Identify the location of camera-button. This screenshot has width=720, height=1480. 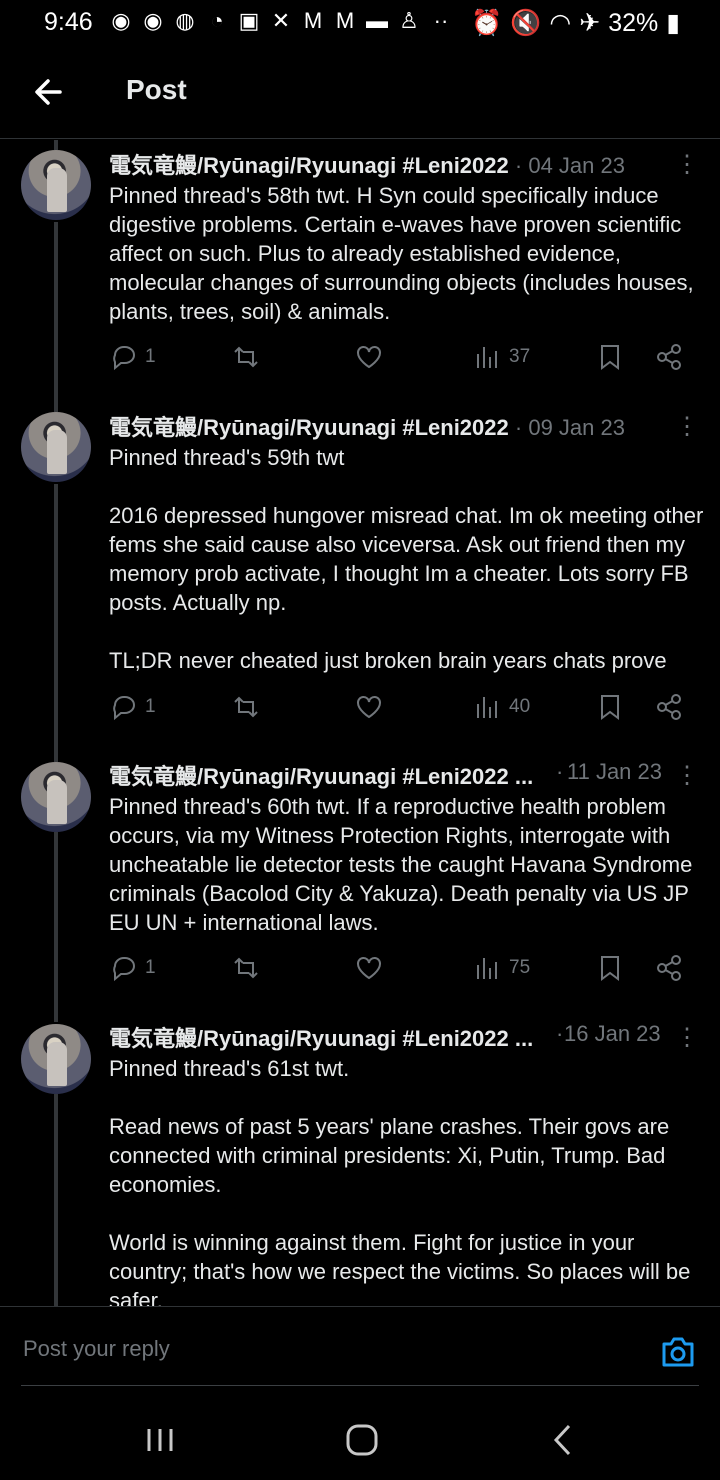
(678, 1352).